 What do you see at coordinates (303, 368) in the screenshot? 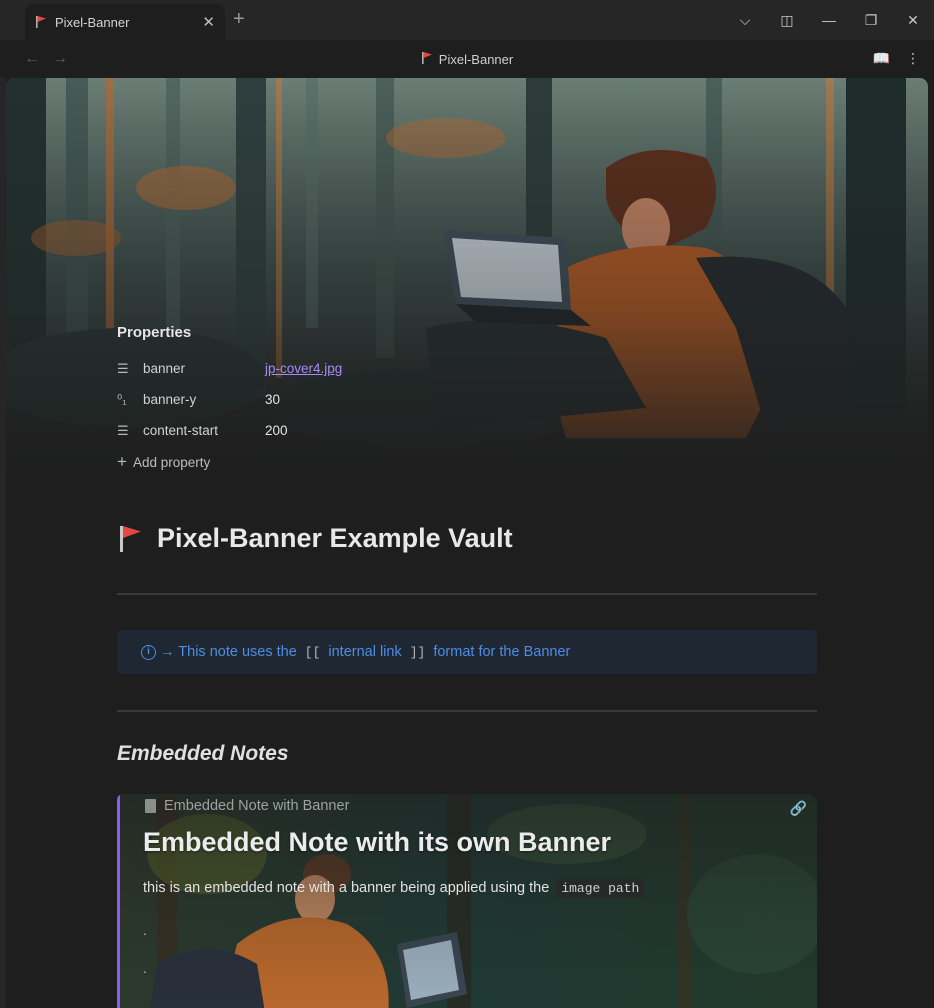
I see `property-value-link: jp-cover4.jpg` at bounding box center [303, 368].